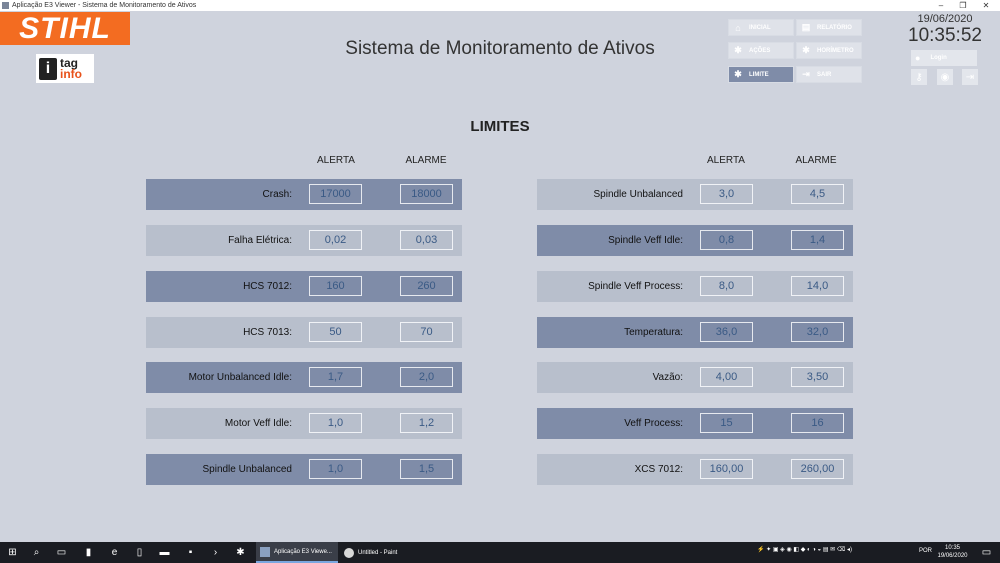 The image size is (1000, 563). I want to click on current-date: 19/06/2020, so click(945, 19).